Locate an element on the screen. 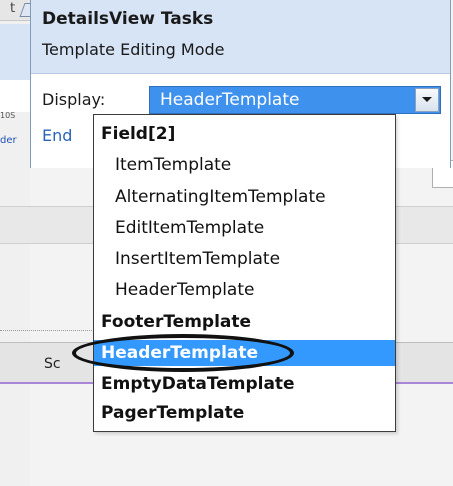 This screenshot has height=486, width=453. end-template-editing-link: End is located at coordinates (57, 135).